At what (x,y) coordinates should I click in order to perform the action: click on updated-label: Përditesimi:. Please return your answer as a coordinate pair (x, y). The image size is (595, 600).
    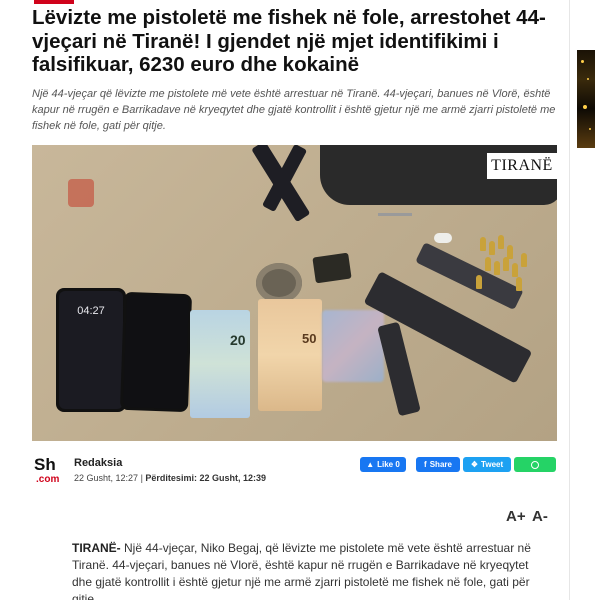
    Looking at the image, I should click on (171, 478).